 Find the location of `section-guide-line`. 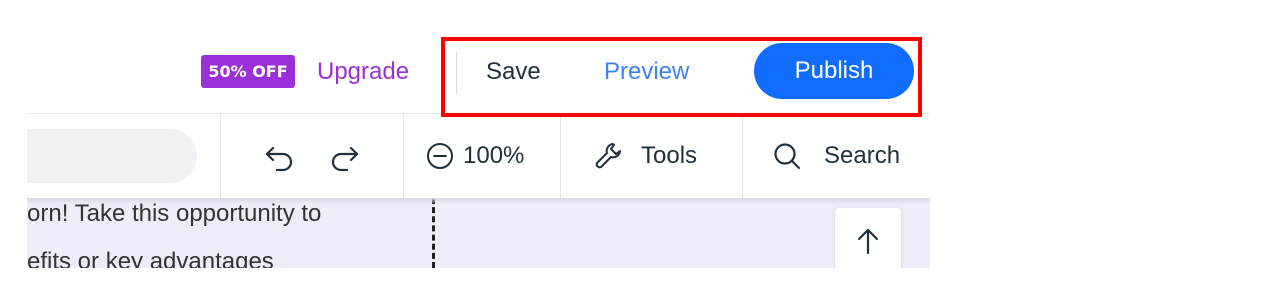

section-guide-line is located at coordinates (433, 233).